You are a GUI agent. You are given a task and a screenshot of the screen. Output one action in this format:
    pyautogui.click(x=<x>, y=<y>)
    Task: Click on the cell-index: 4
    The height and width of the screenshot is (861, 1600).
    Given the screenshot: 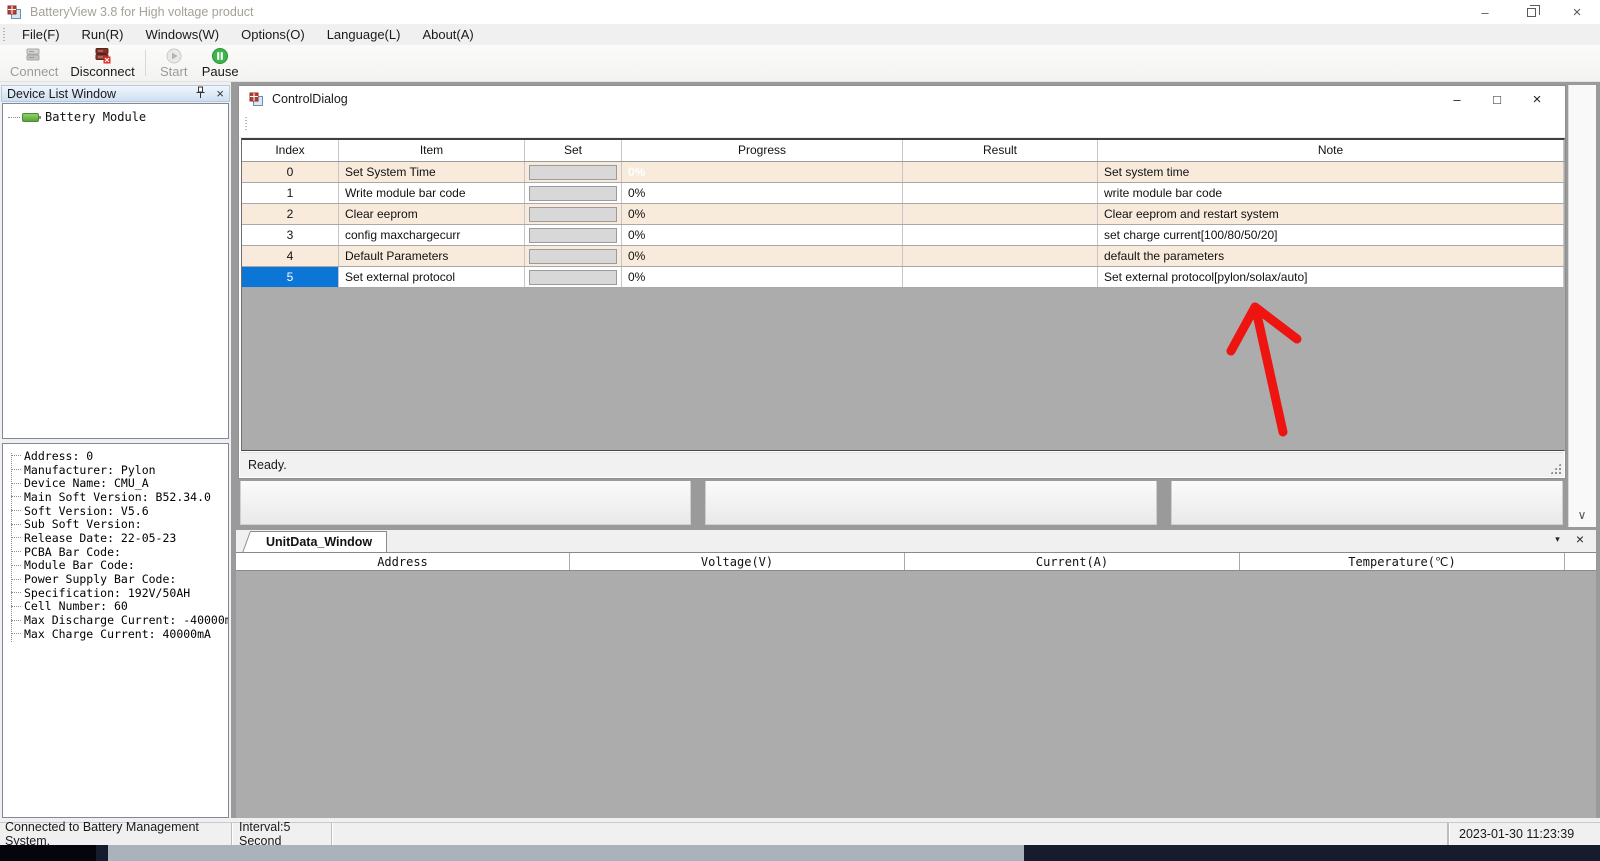 What is the action you would take?
    pyautogui.click(x=290, y=256)
    